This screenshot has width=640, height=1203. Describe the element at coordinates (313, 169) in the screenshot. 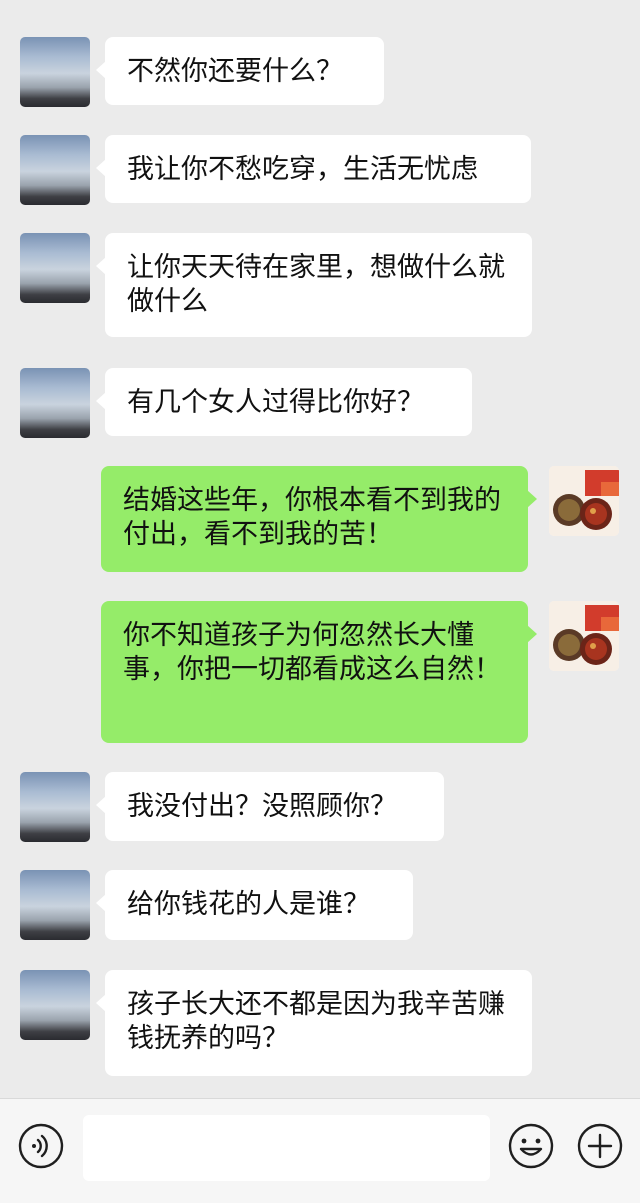

I see `incoming-message-bubble: 我让你不愁吃穿，生活无忧虑` at that location.